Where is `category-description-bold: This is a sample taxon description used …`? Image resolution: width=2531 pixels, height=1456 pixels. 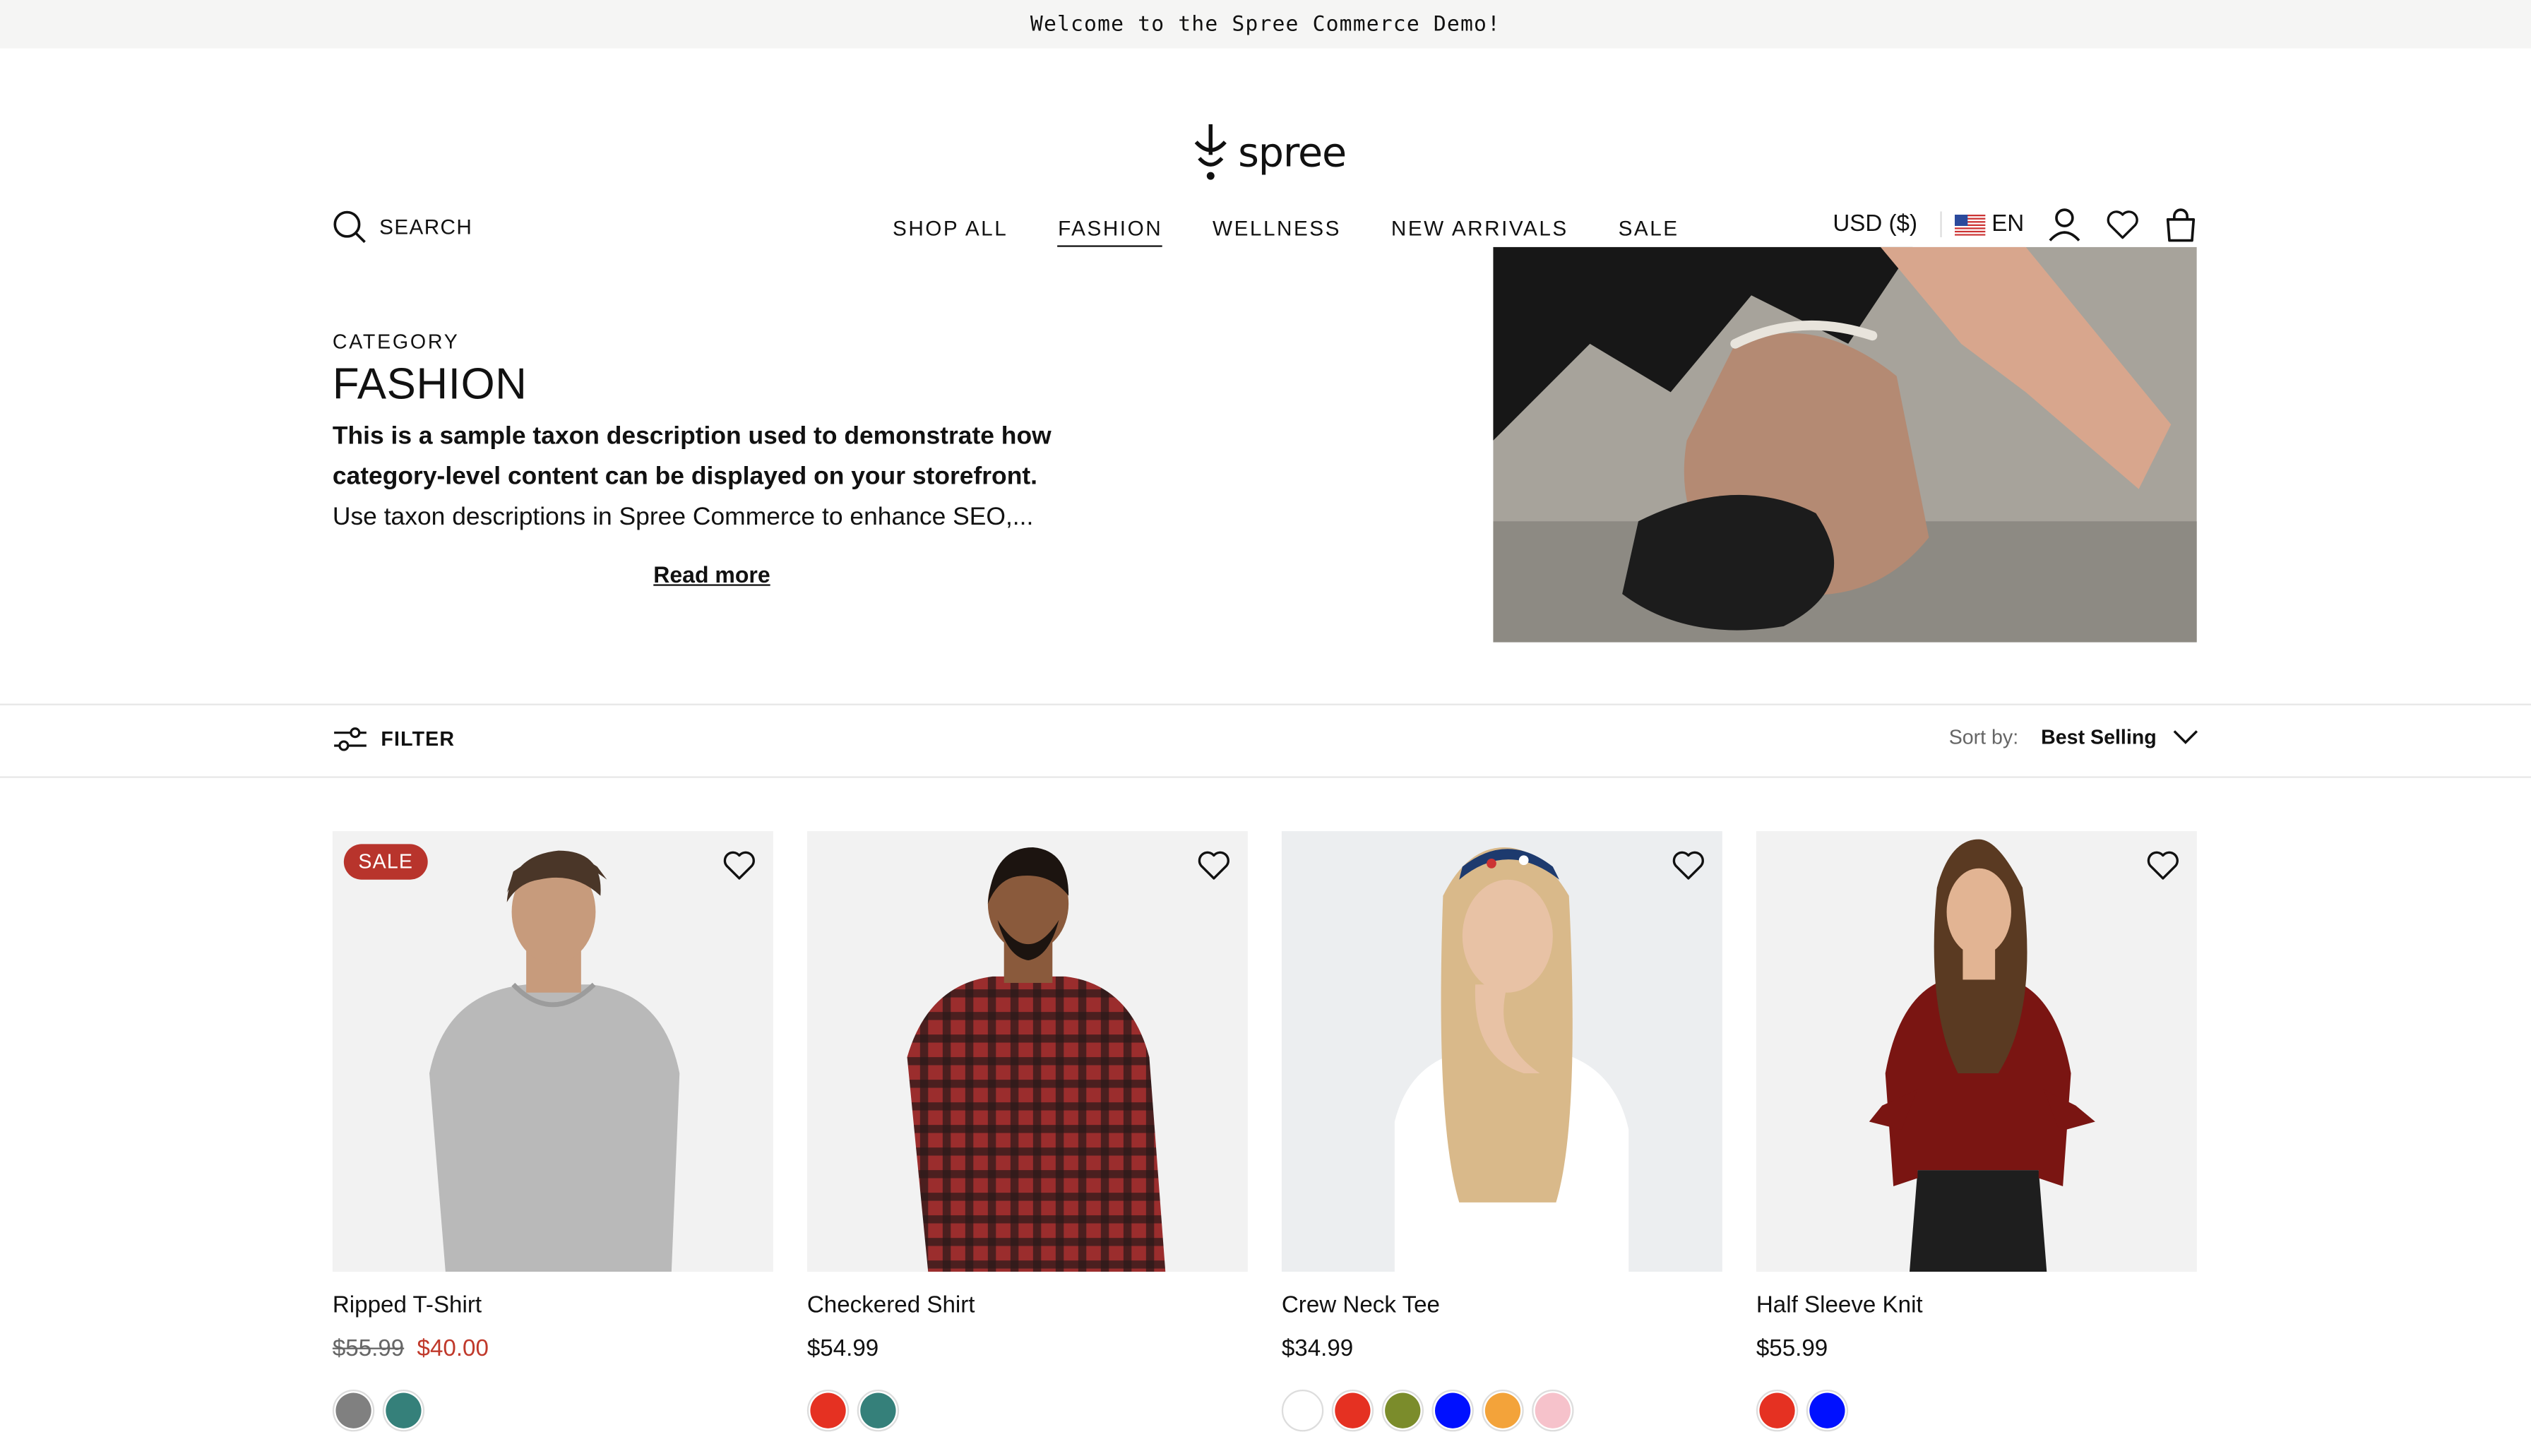 category-description-bold: This is a sample taxon description used … is located at coordinates (692, 456).